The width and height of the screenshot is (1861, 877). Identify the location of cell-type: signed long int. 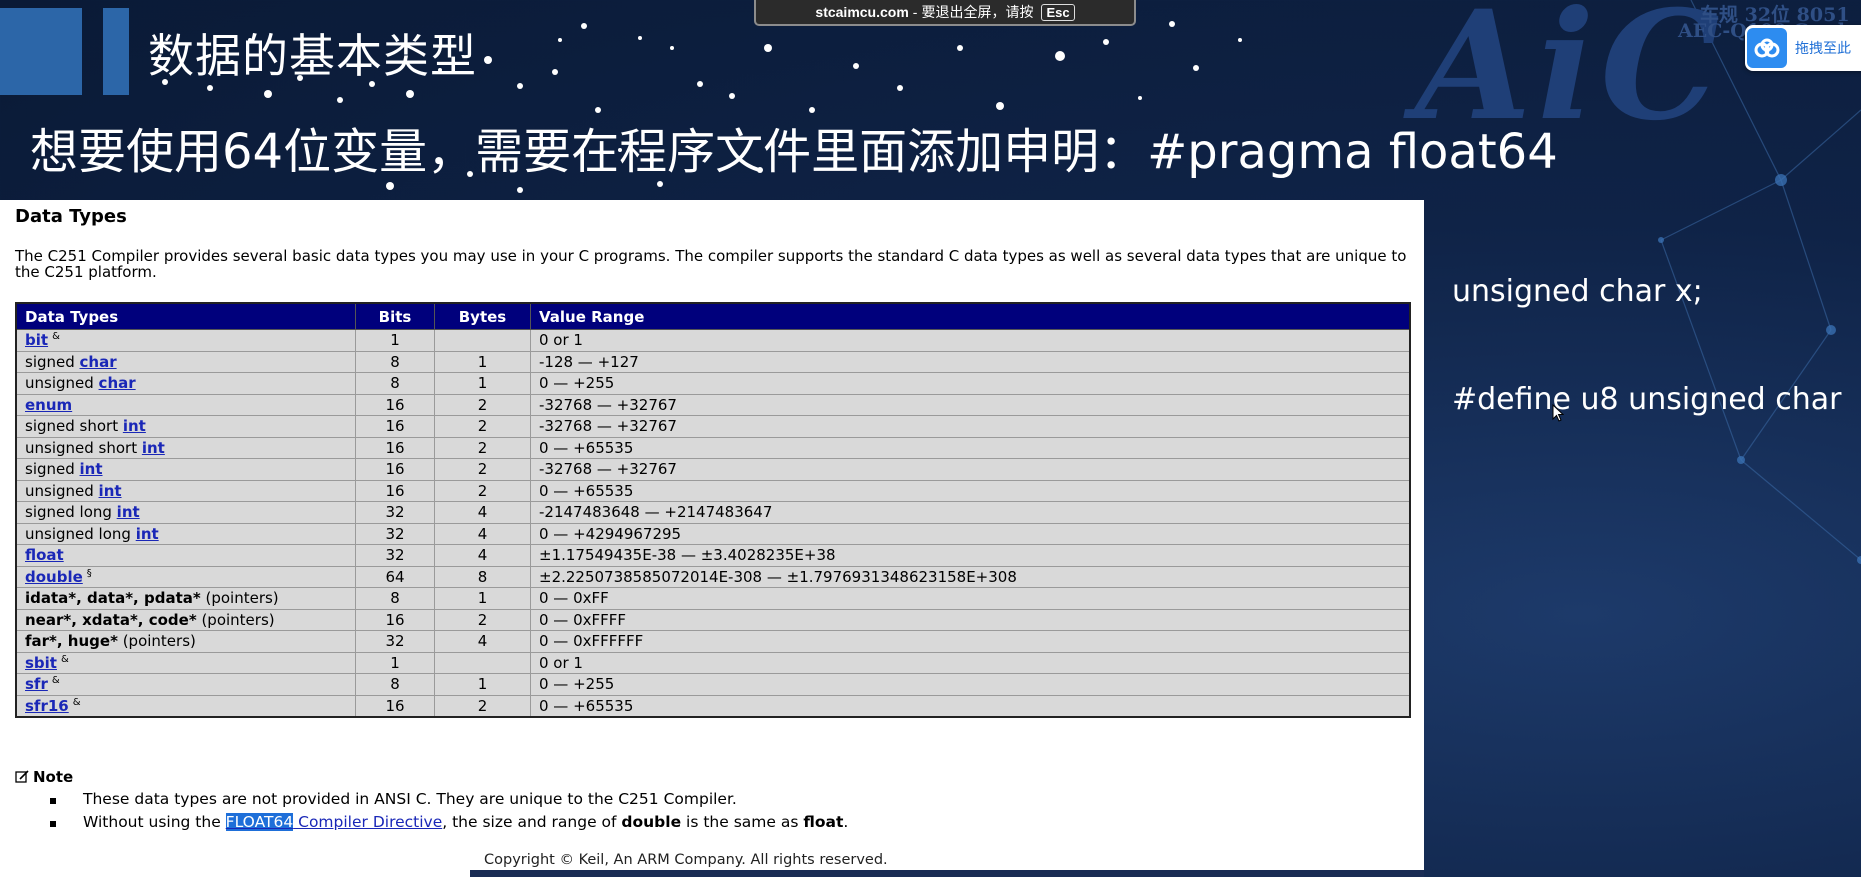
(185, 512).